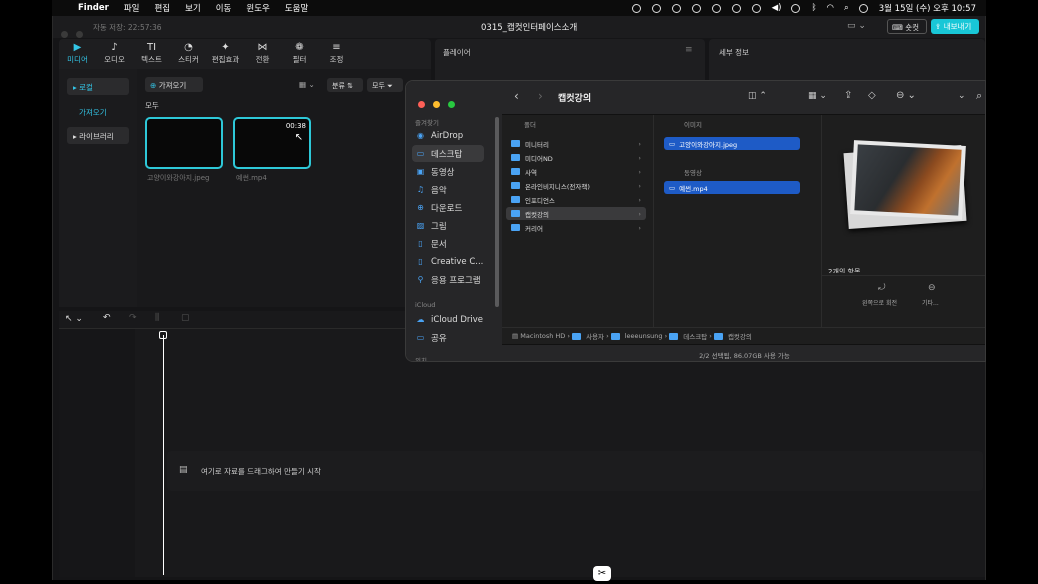 Image resolution: width=1038 pixels, height=584 pixels. What do you see at coordinates (188, 54) in the screenshot?
I see `tab-sticker: ◔ 스티커` at bounding box center [188, 54].